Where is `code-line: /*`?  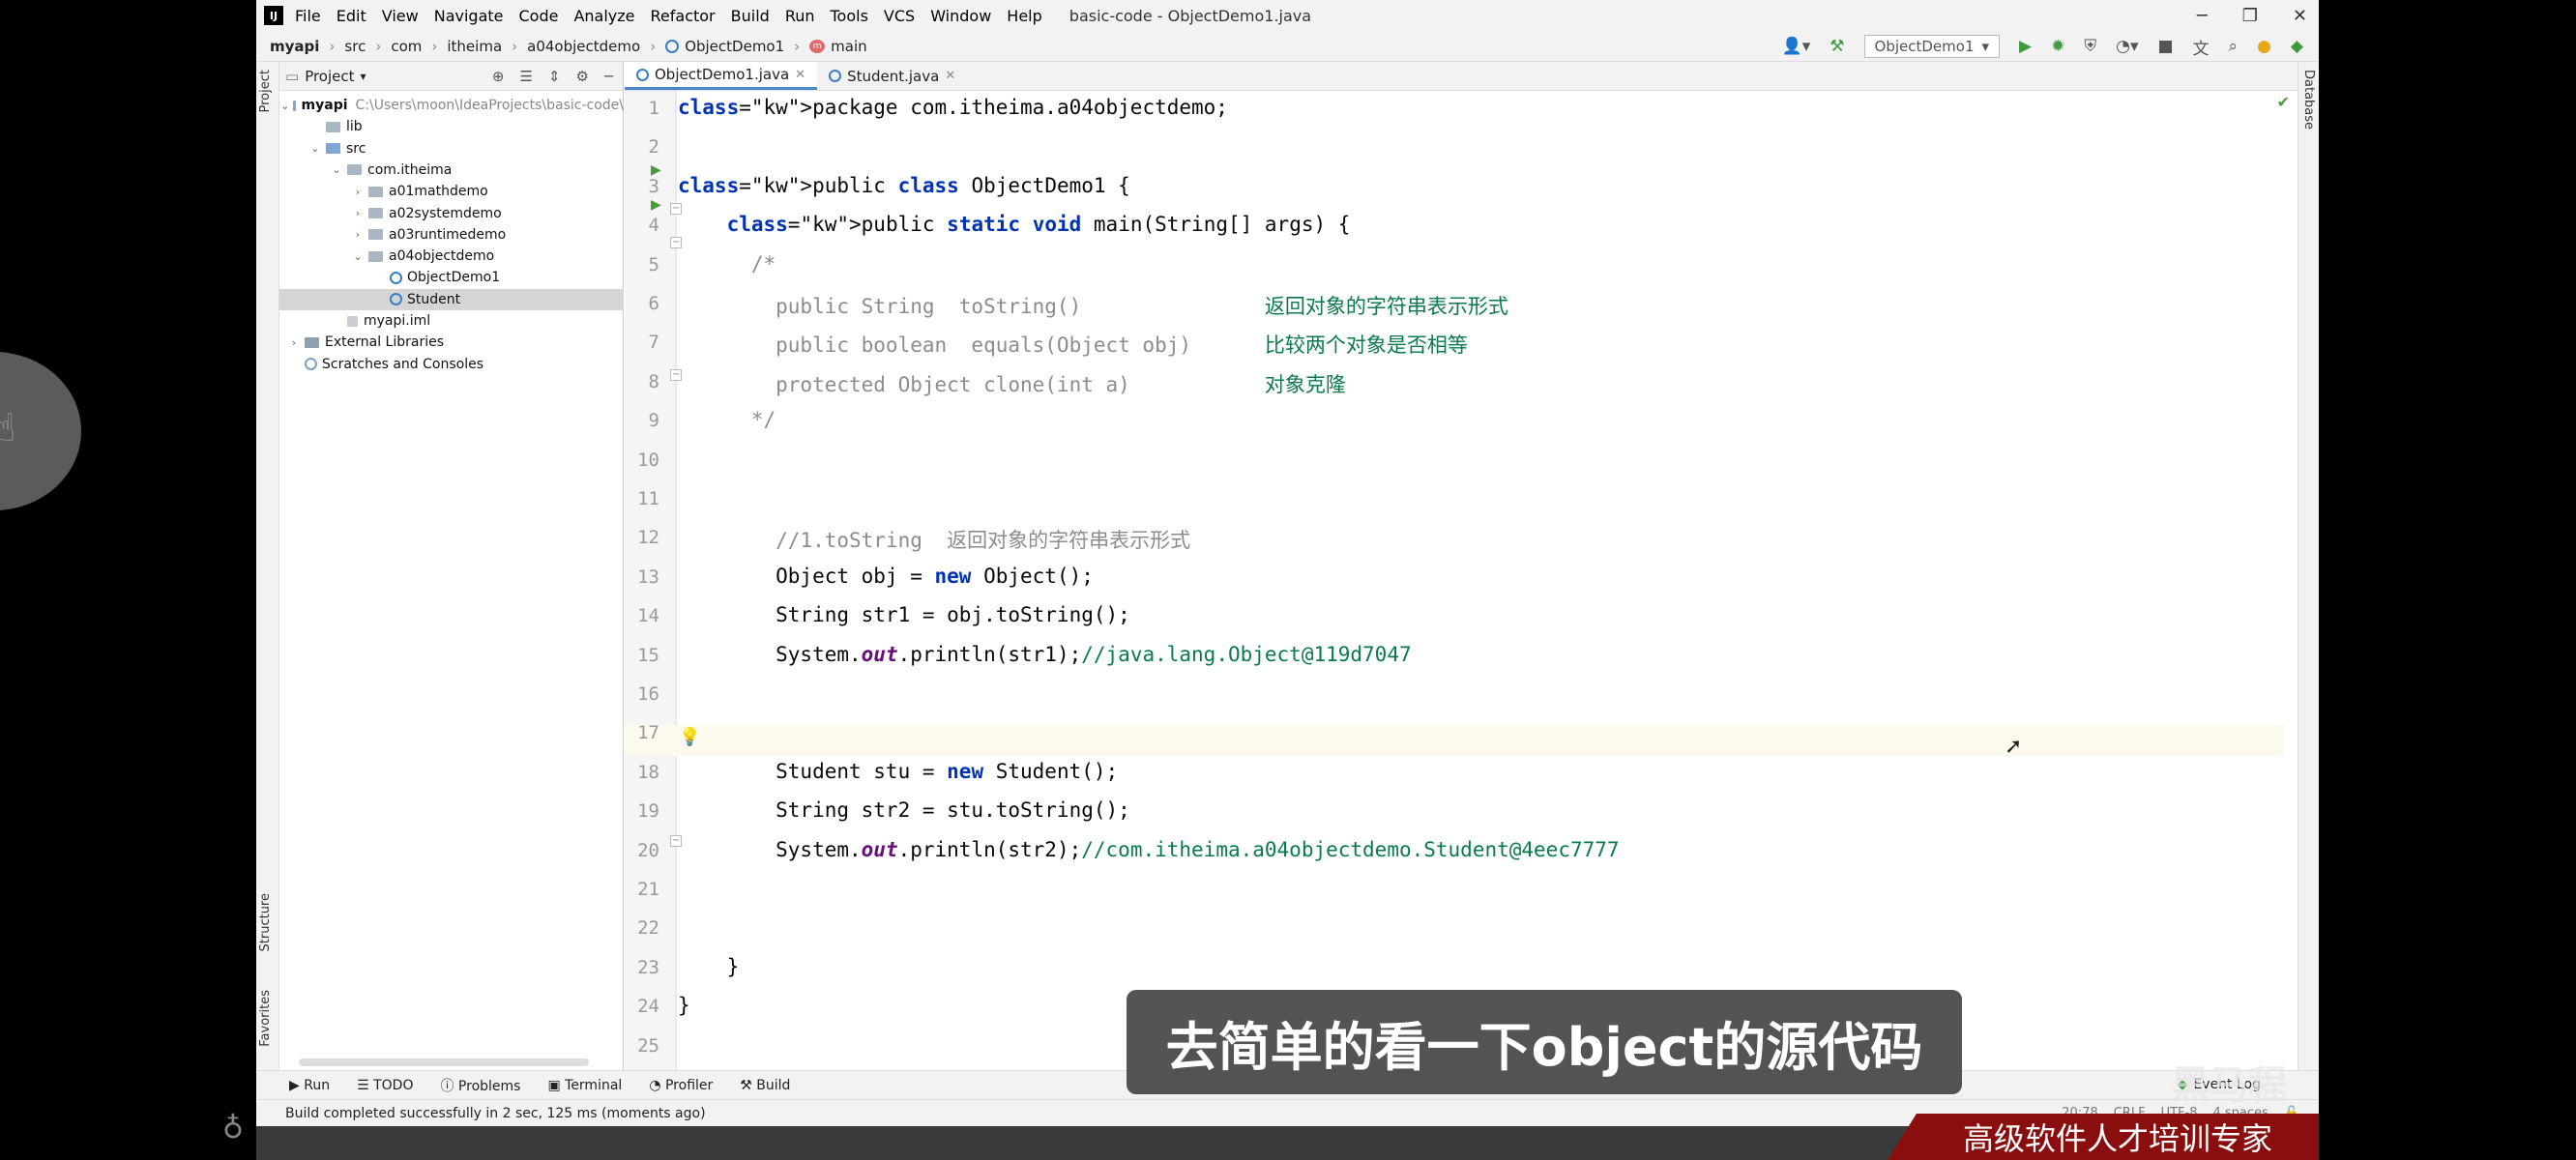 code-line: /* is located at coordinates (727, 264).